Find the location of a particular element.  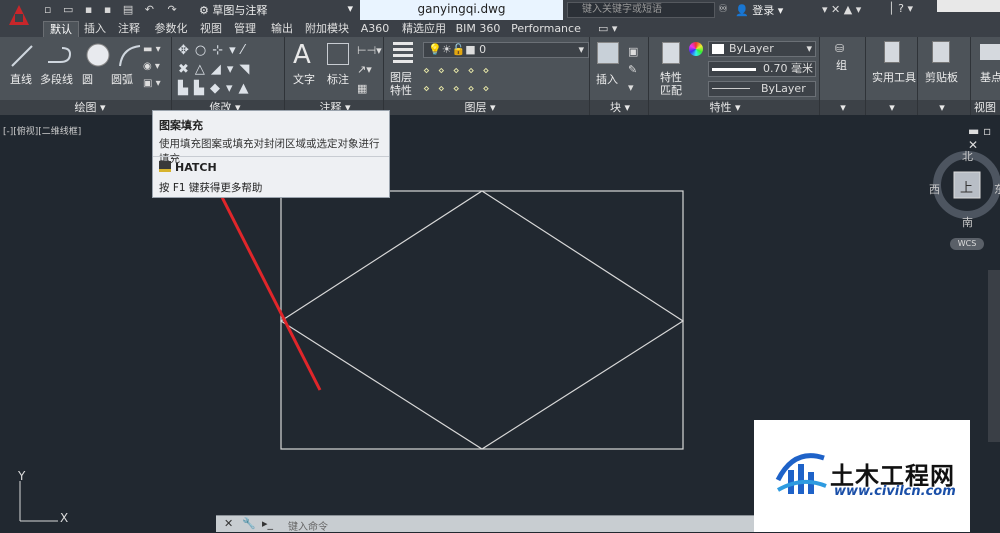

binoculars-icon: ♾ is located at coordinates (723, 8).